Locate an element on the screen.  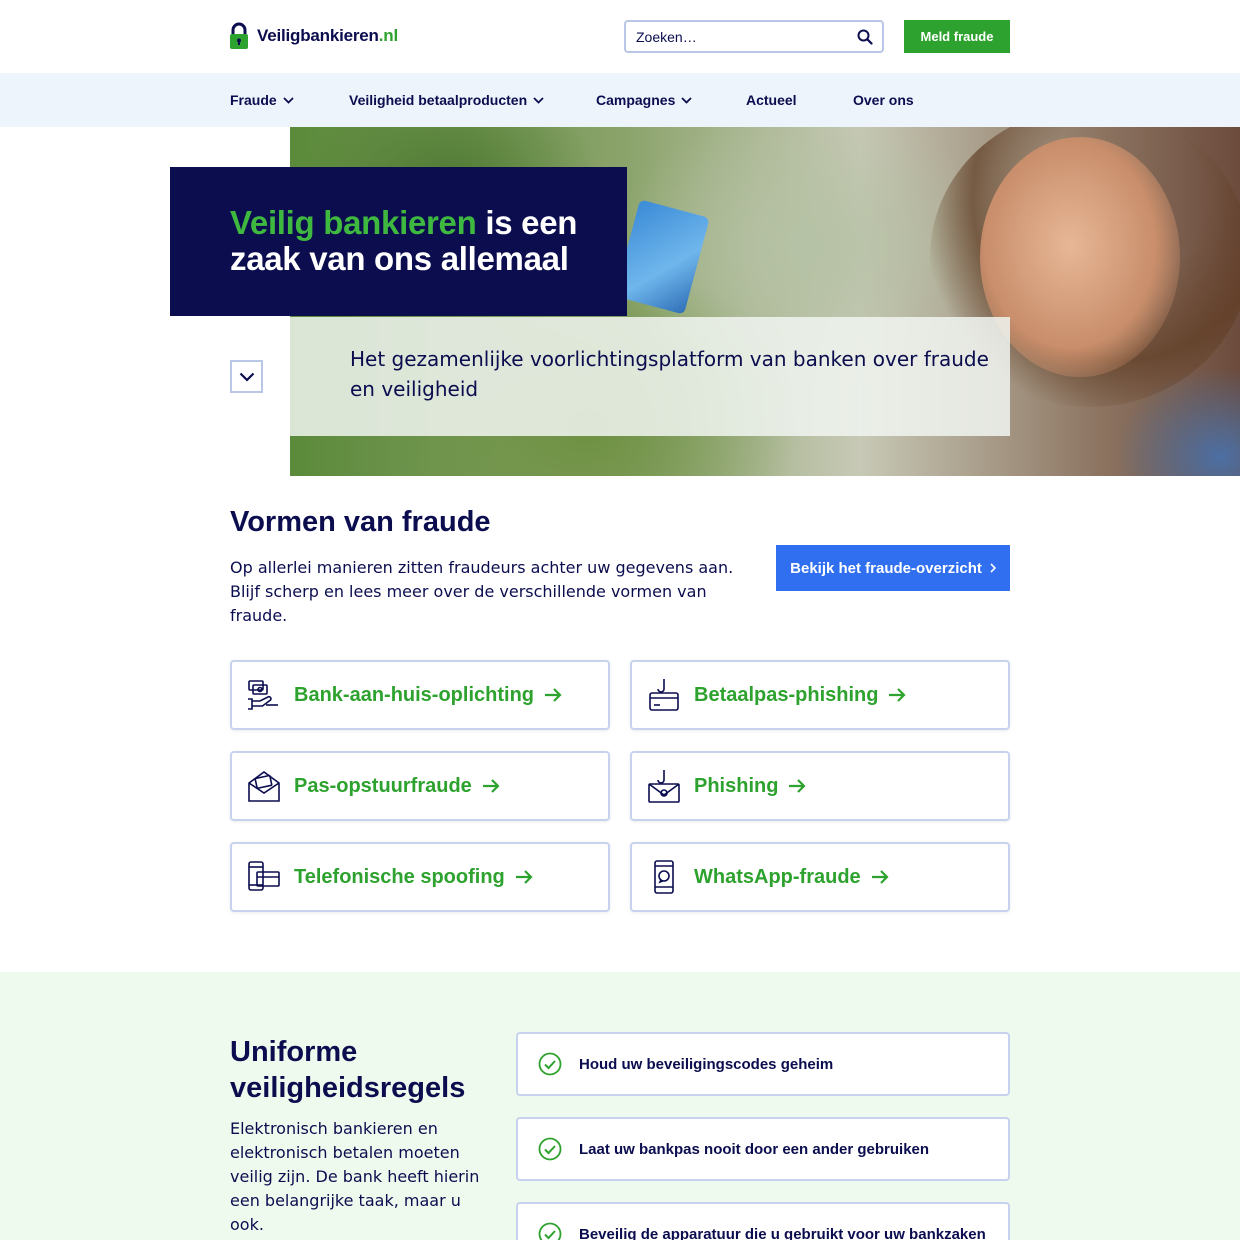
nav-item-actueel: Actueel is located at coordinates (771, 100).